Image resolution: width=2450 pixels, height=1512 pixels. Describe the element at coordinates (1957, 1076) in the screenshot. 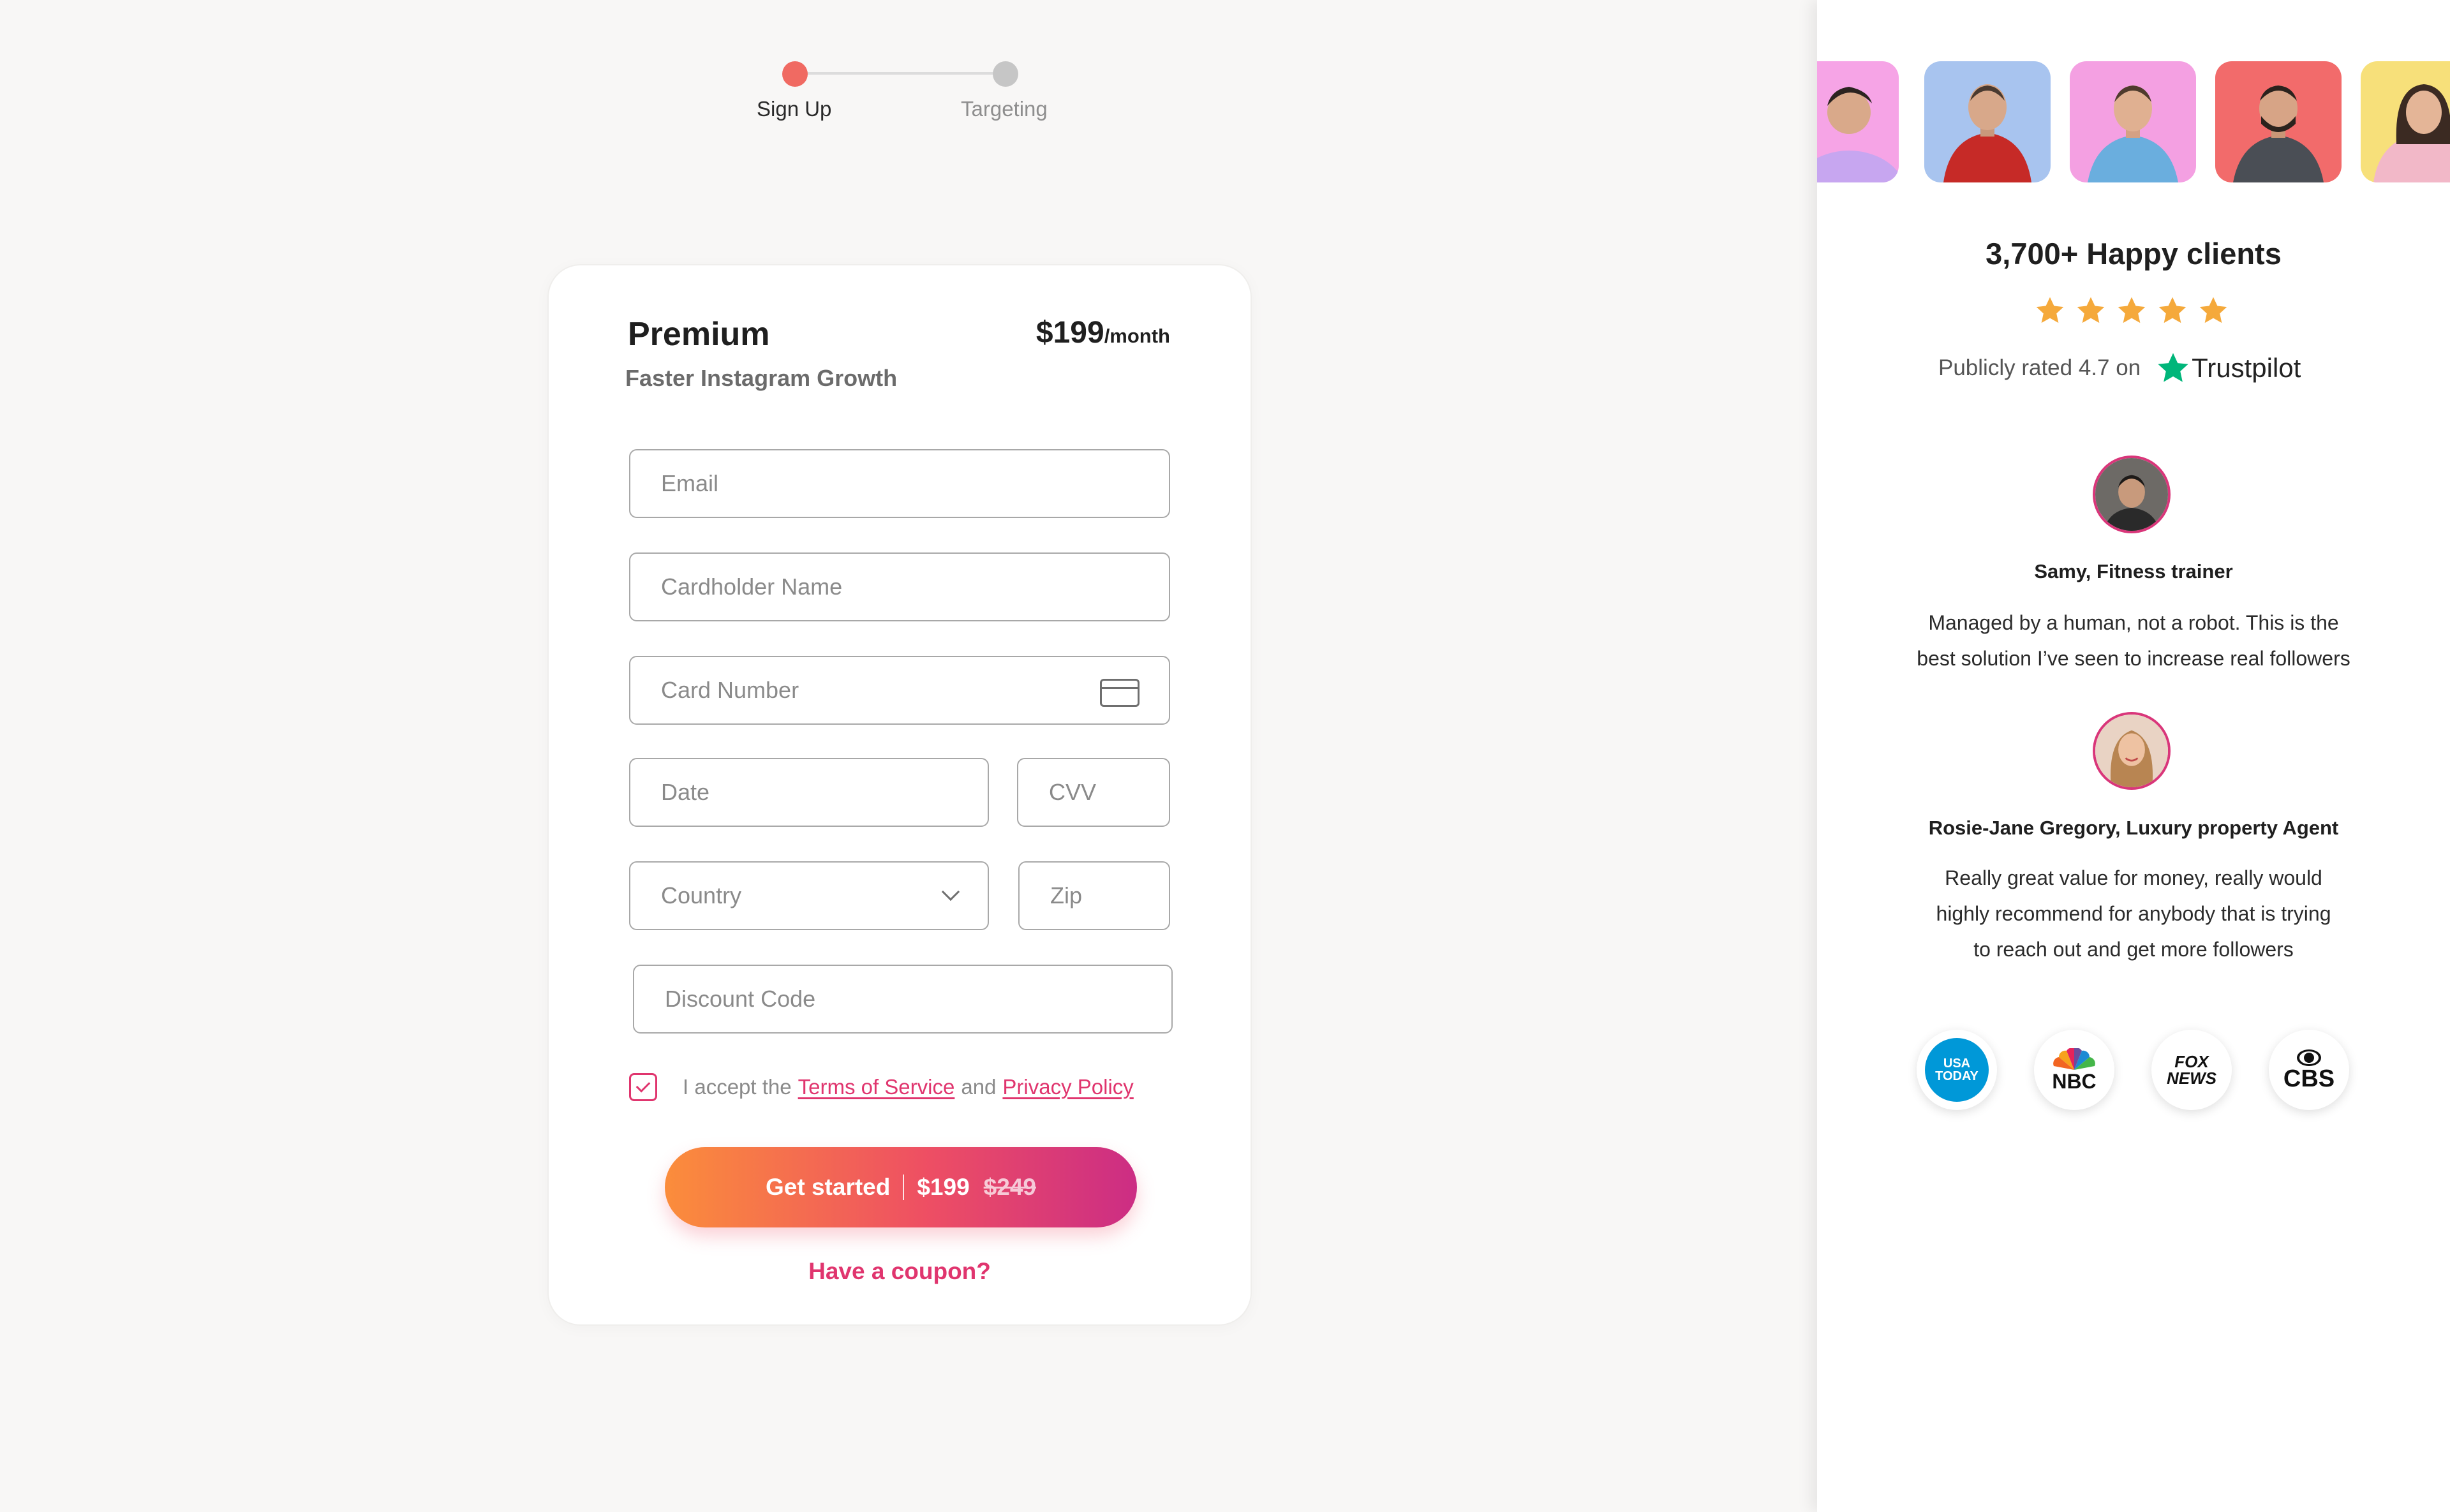

I see `usa-today-line2: TODAY` at that location.